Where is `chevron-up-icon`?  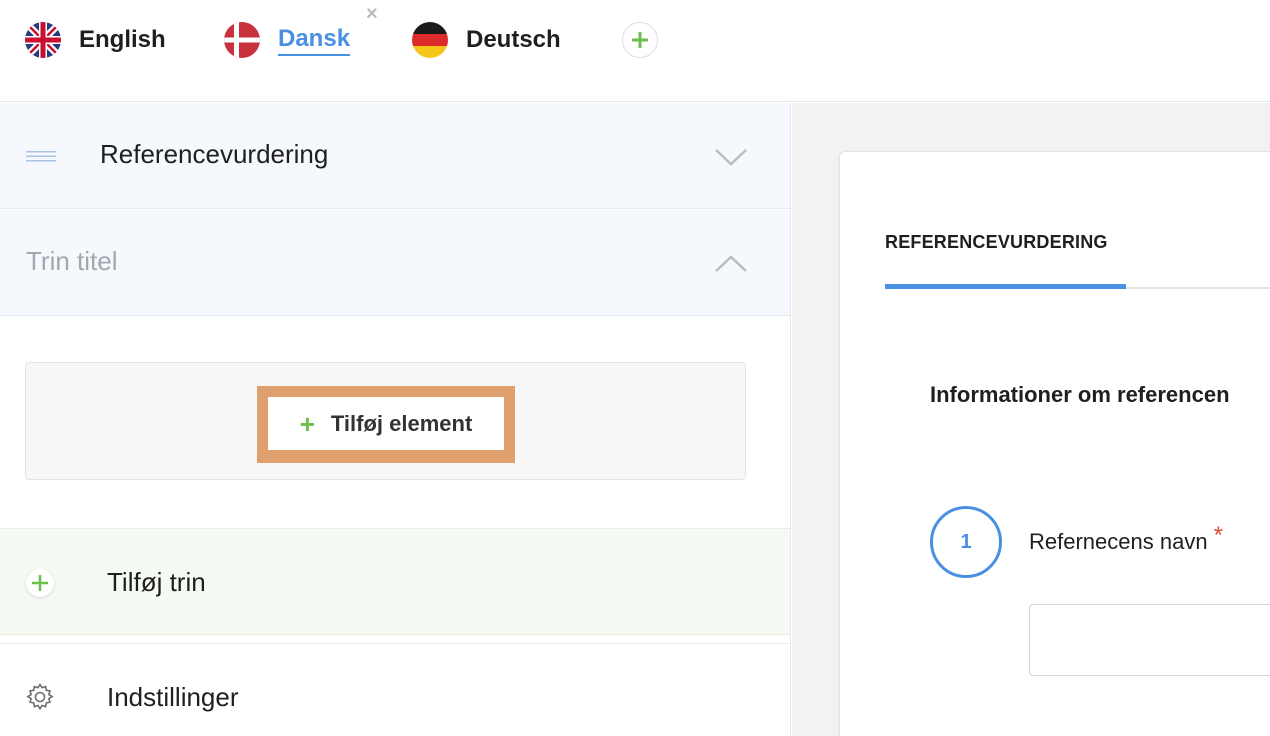 chevron-up-icon is located at coordinates (731, 264).